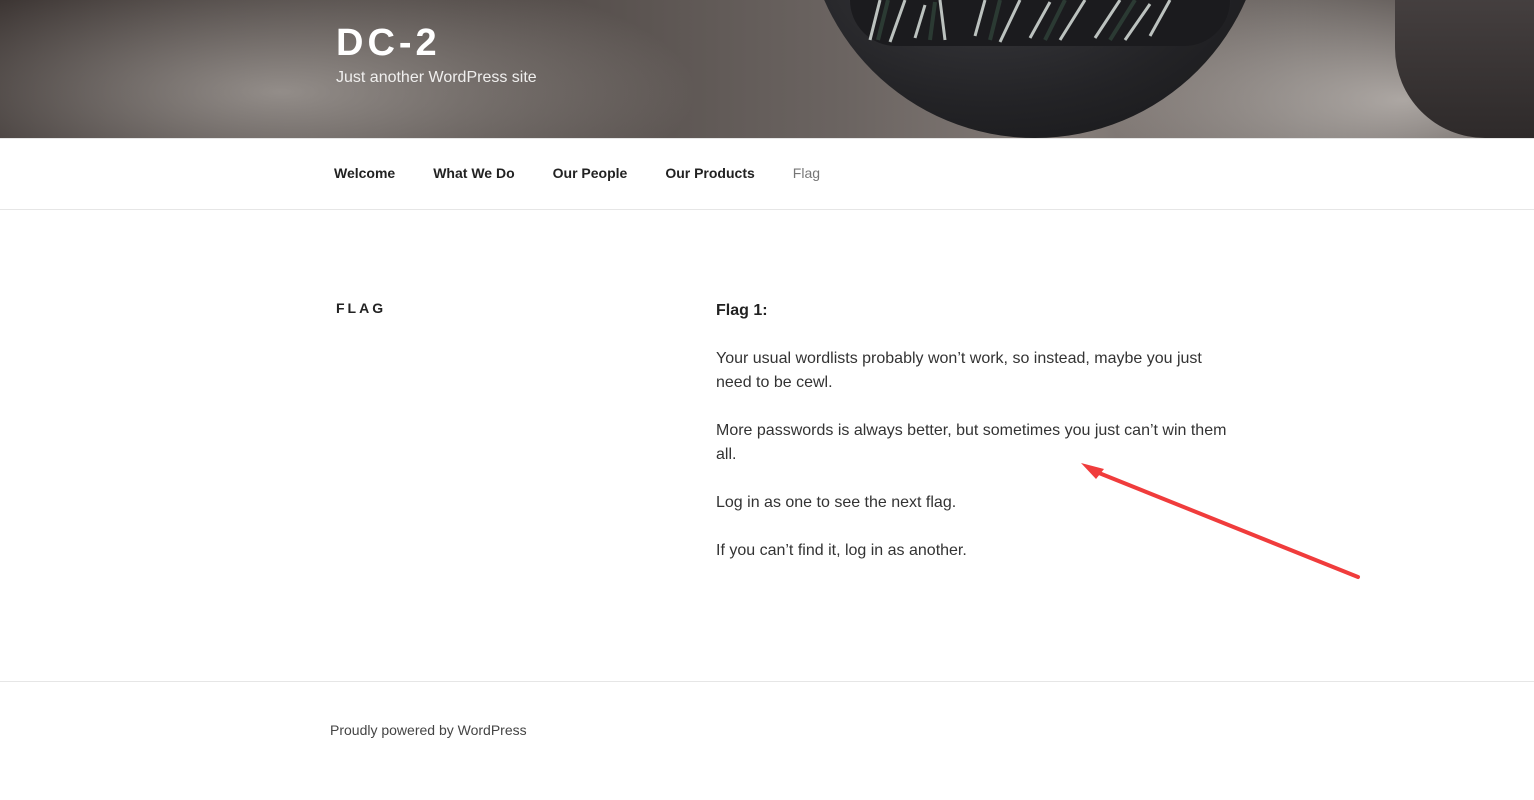 The height and width of the screenshot is (800, 1534). What do you see at coordinates (767, 740) in the screenshot?
I see `site-footer: Proudly powered by WordPress` at bounding box center [767, 740].